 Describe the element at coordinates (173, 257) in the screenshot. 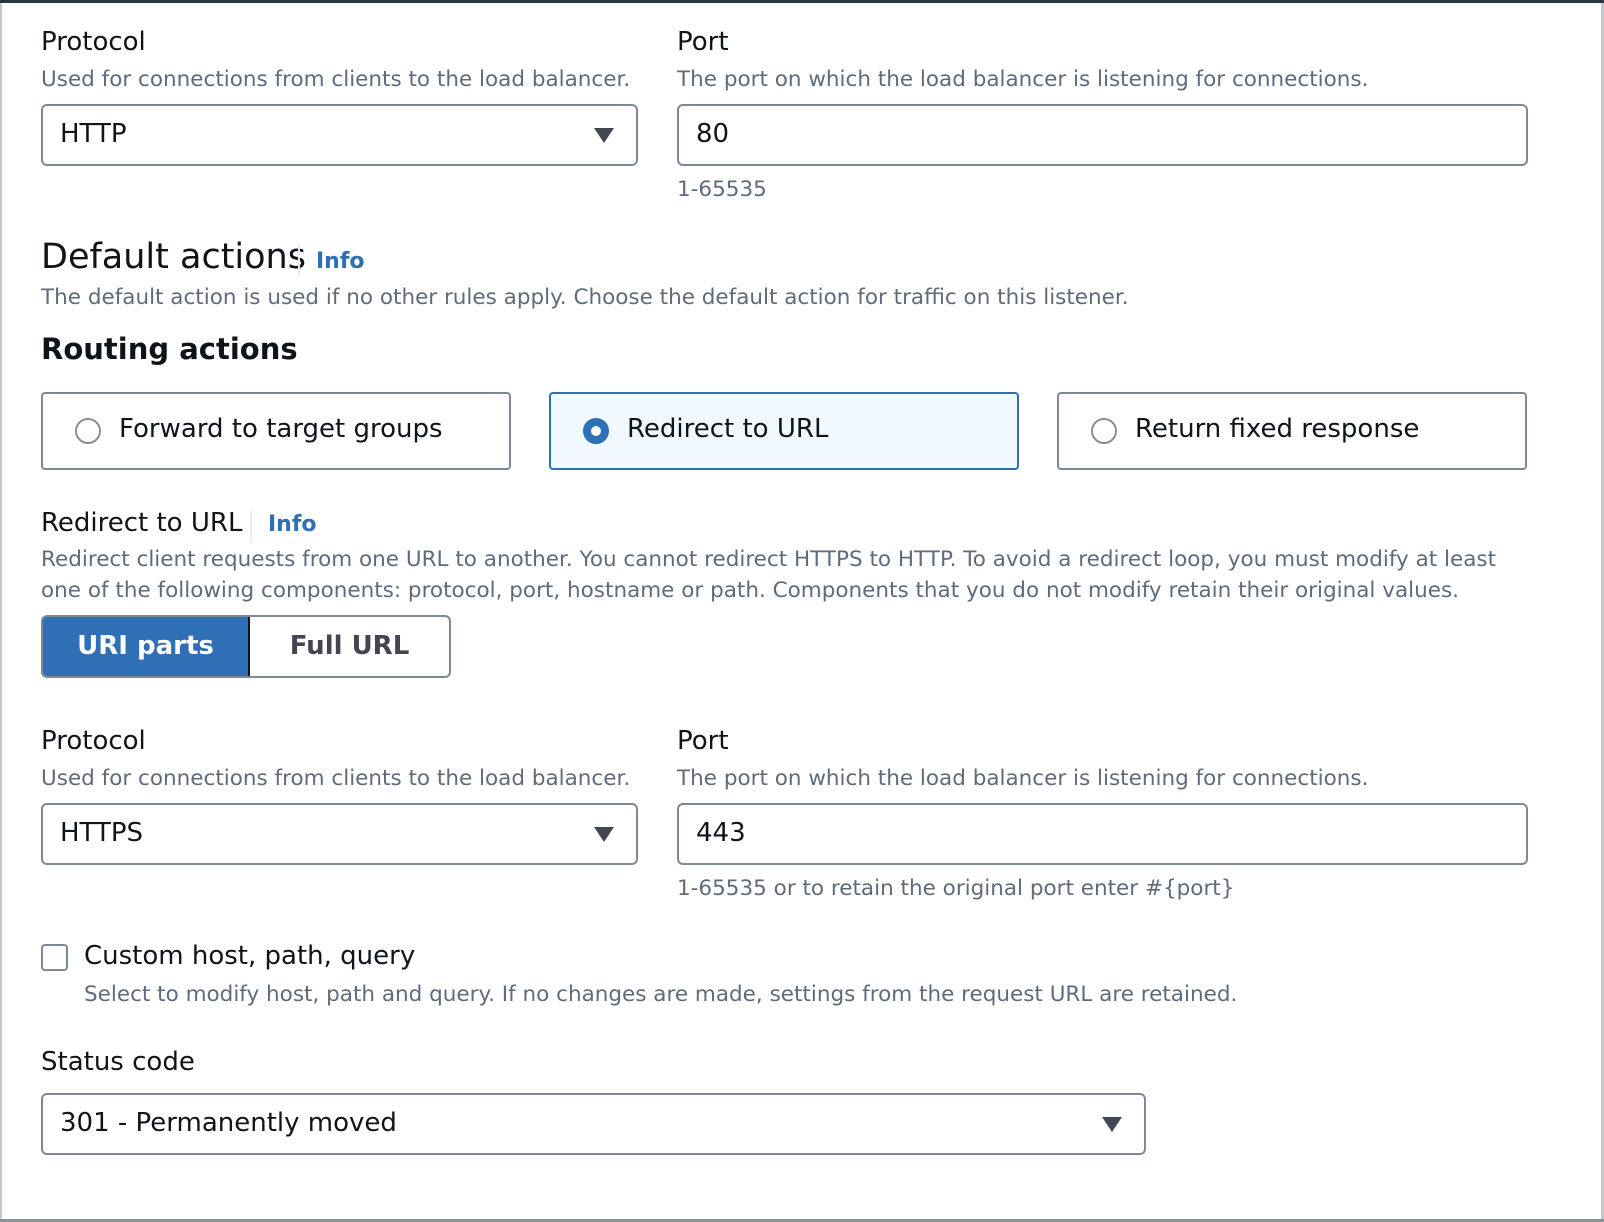

I see `default-actions-title: Default actions` at that location.